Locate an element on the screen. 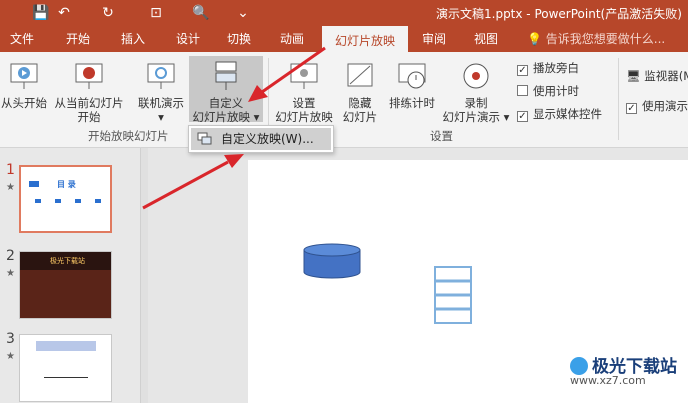 This screenshot has width=688, height=403. arrow-head is located at coordinates (258, 93).